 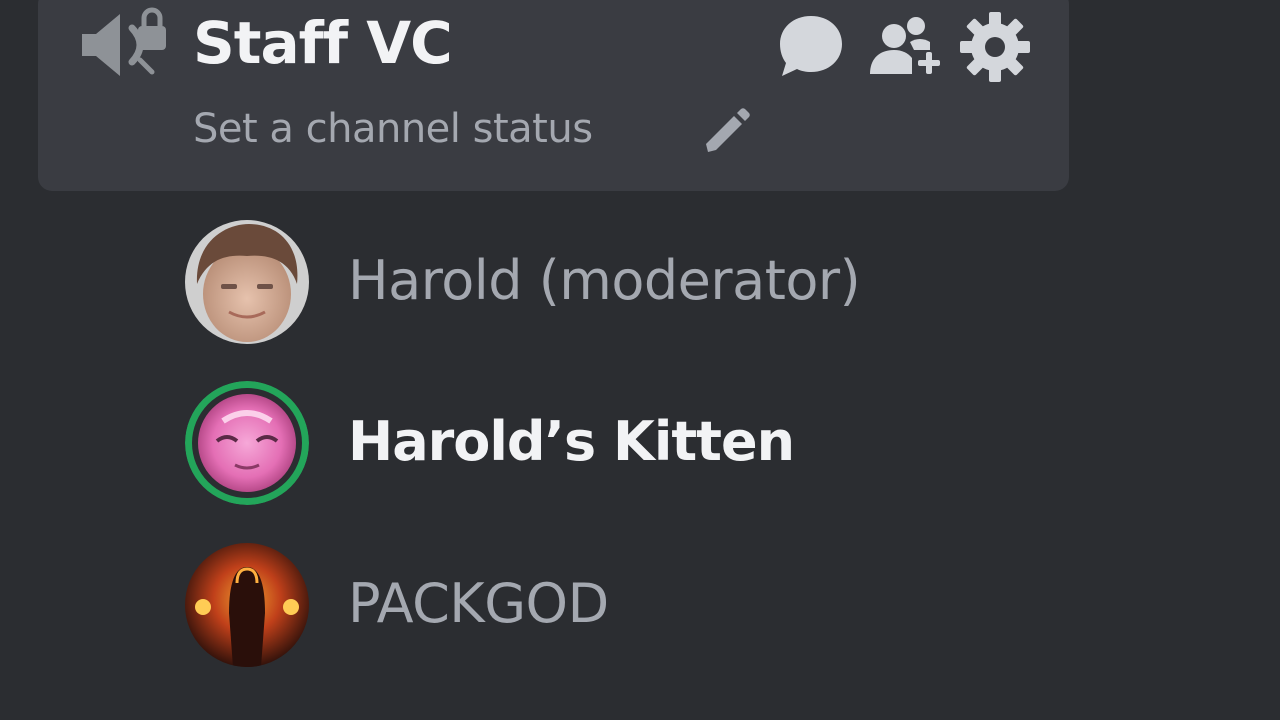 What do you see at coordinates (478, 603) in the screenshot?
I see `member-name: PACKGOD` at bounding box center [478, 603].